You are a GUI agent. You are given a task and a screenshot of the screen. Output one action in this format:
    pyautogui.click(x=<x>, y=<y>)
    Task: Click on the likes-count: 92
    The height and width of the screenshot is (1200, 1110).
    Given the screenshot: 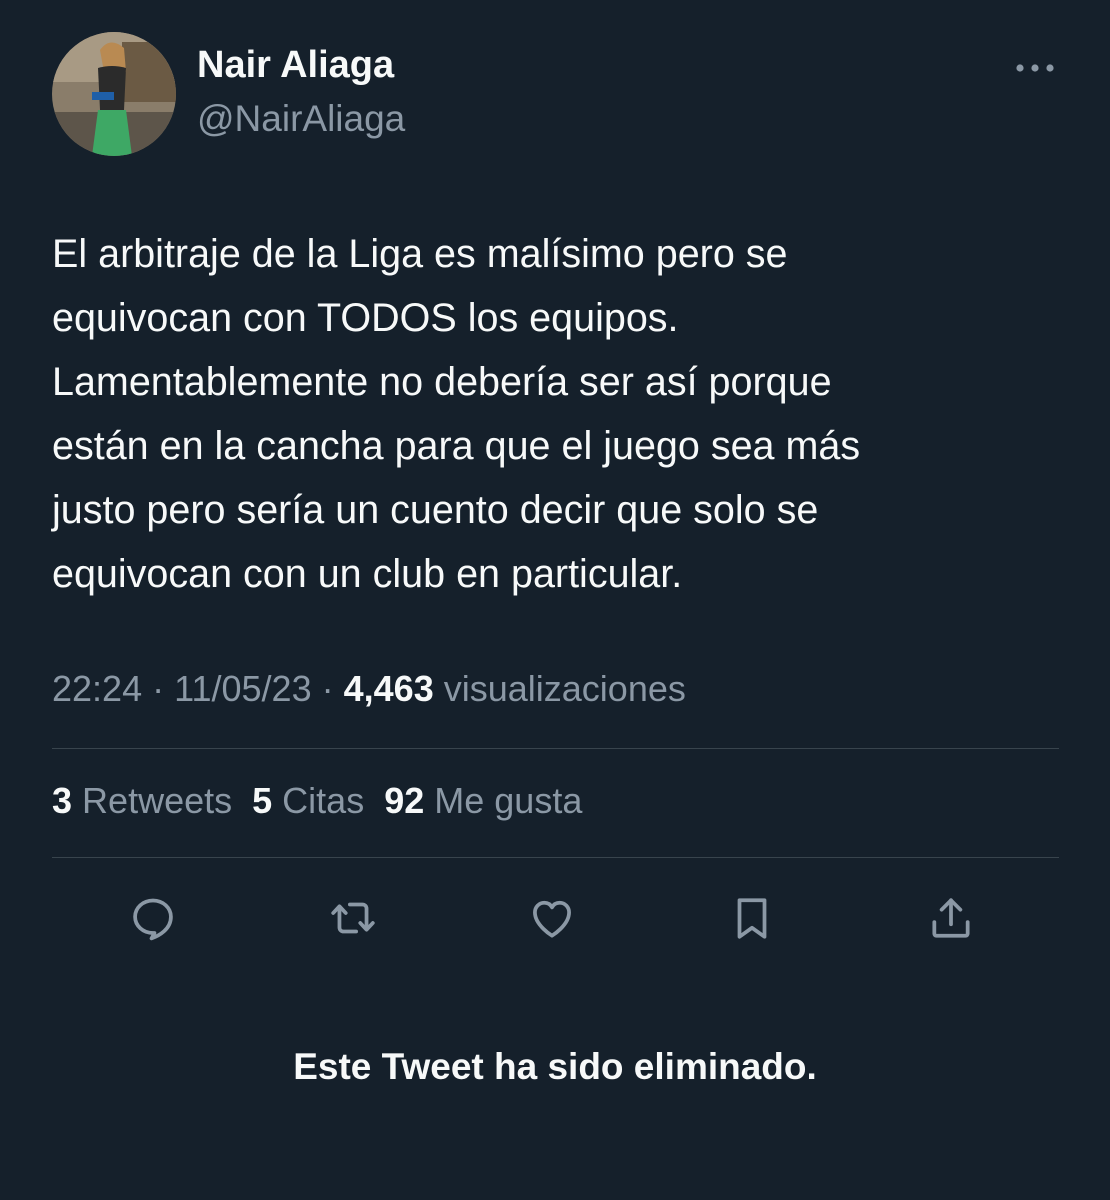 What is the action you would take?
    pyautogui.click(x=404, y=800)
    